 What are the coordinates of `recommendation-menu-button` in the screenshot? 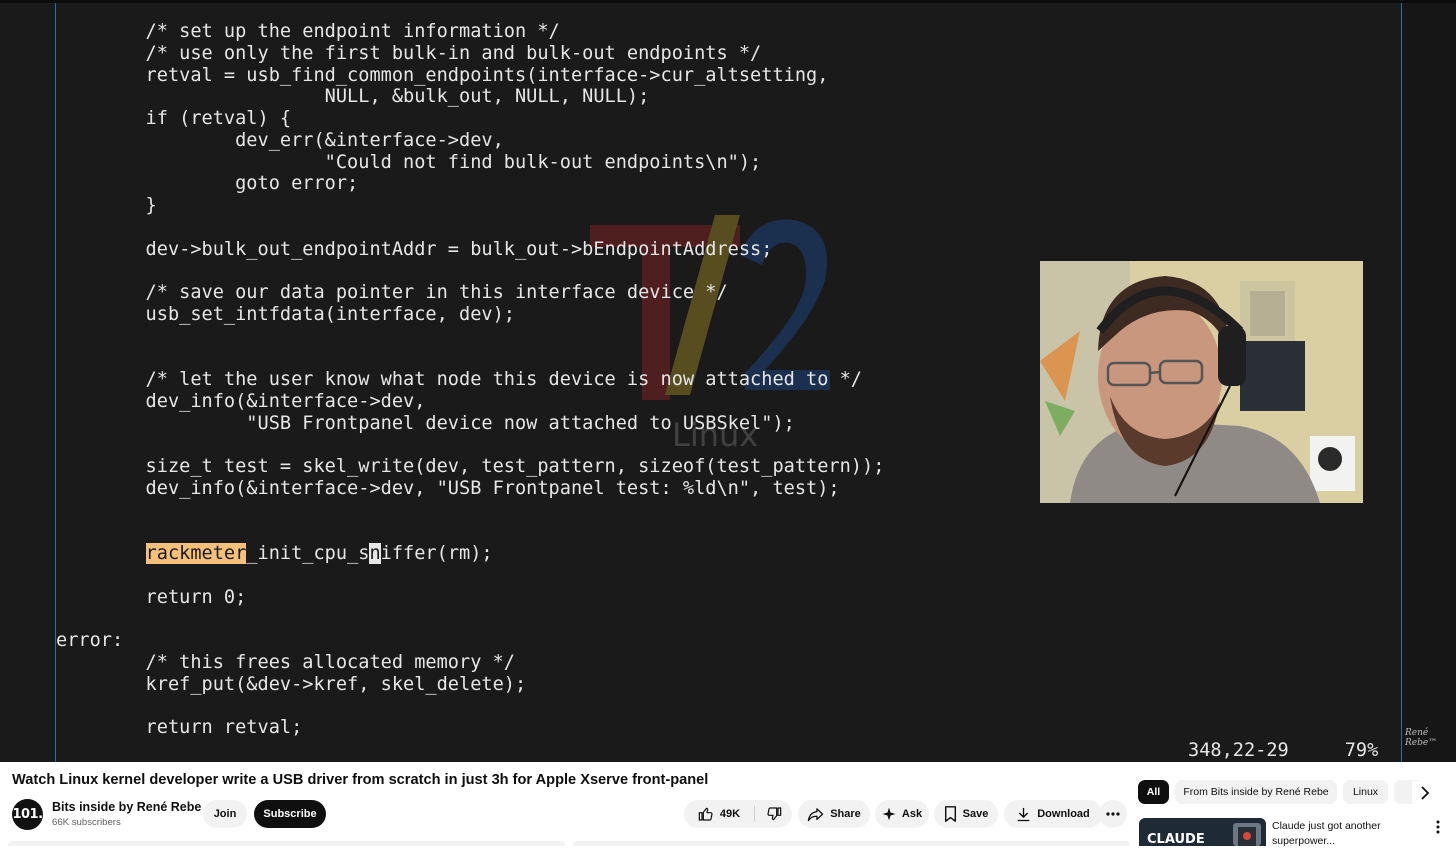 It's located at (1438, 827).